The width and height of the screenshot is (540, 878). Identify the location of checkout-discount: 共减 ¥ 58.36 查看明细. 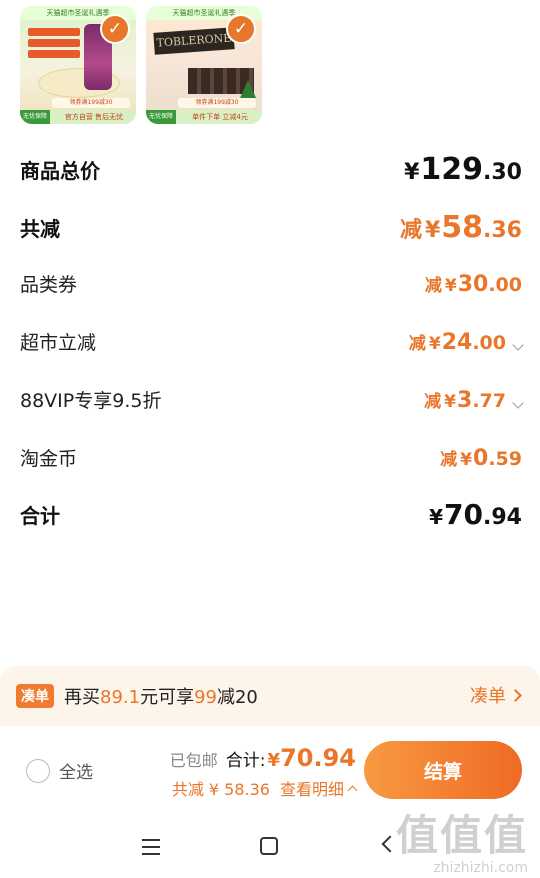
(264, 788).